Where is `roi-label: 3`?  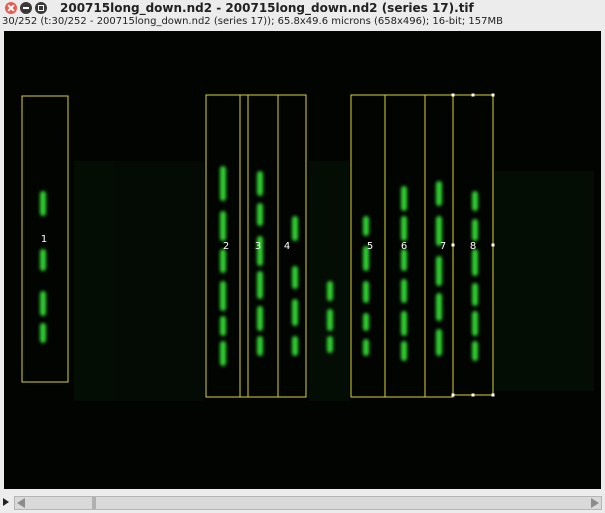
roi-label: 3 is located at coordinates (258, 246).